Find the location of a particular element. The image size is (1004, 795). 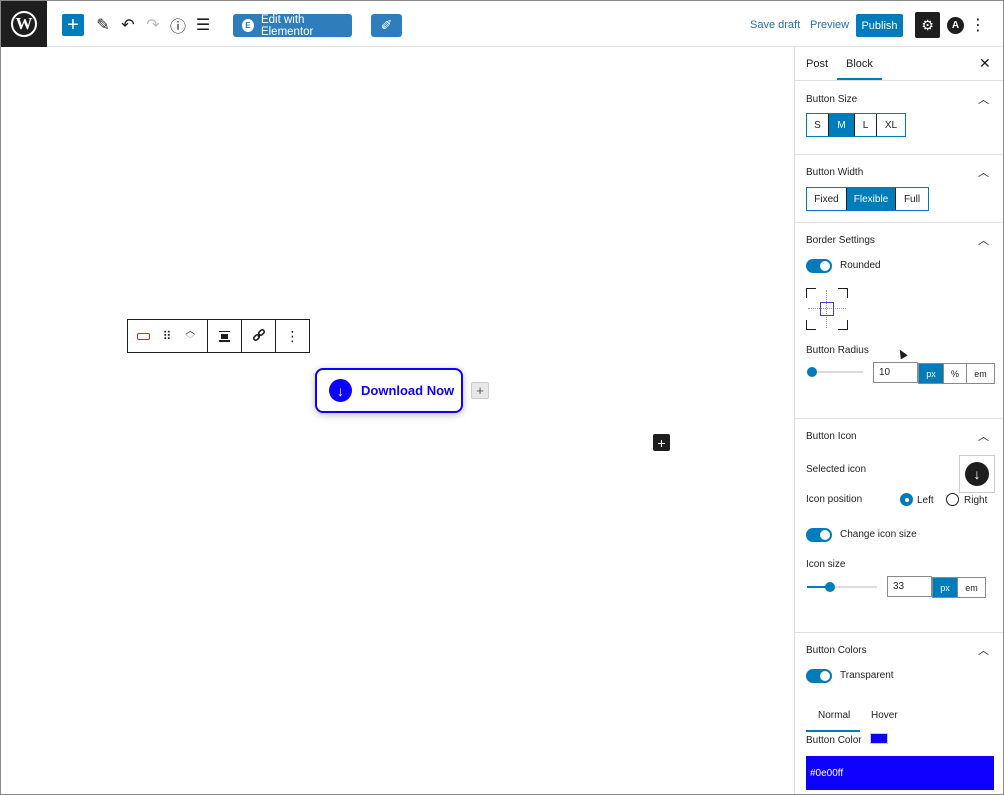

rounded-label: Rounded is located at coordinates (860, 265).